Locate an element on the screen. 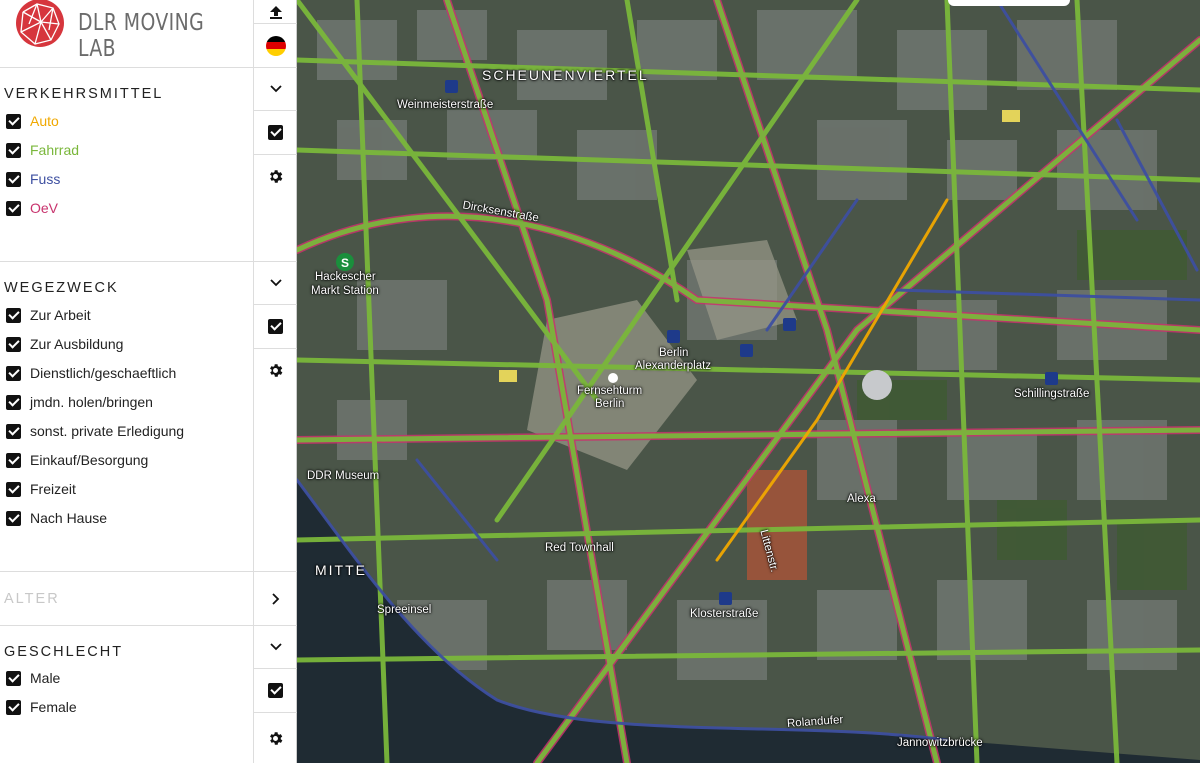 This screenshot has height=763, width=1200. checkbox-auto: Auto is located at coordinates (32, 121).